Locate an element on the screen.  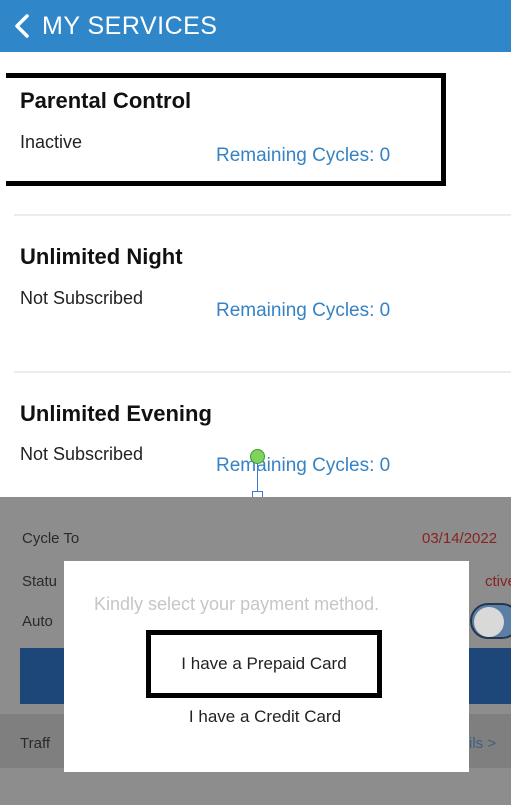
prepaid-card-option: I have a Prepaid Card is located at coordinates (264, 664).